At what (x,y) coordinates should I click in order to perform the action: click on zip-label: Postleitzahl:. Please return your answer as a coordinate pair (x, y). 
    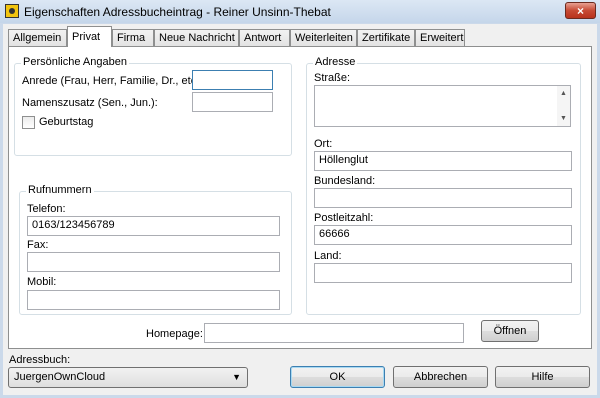
    Looking at the image, I should click on (344, 218).